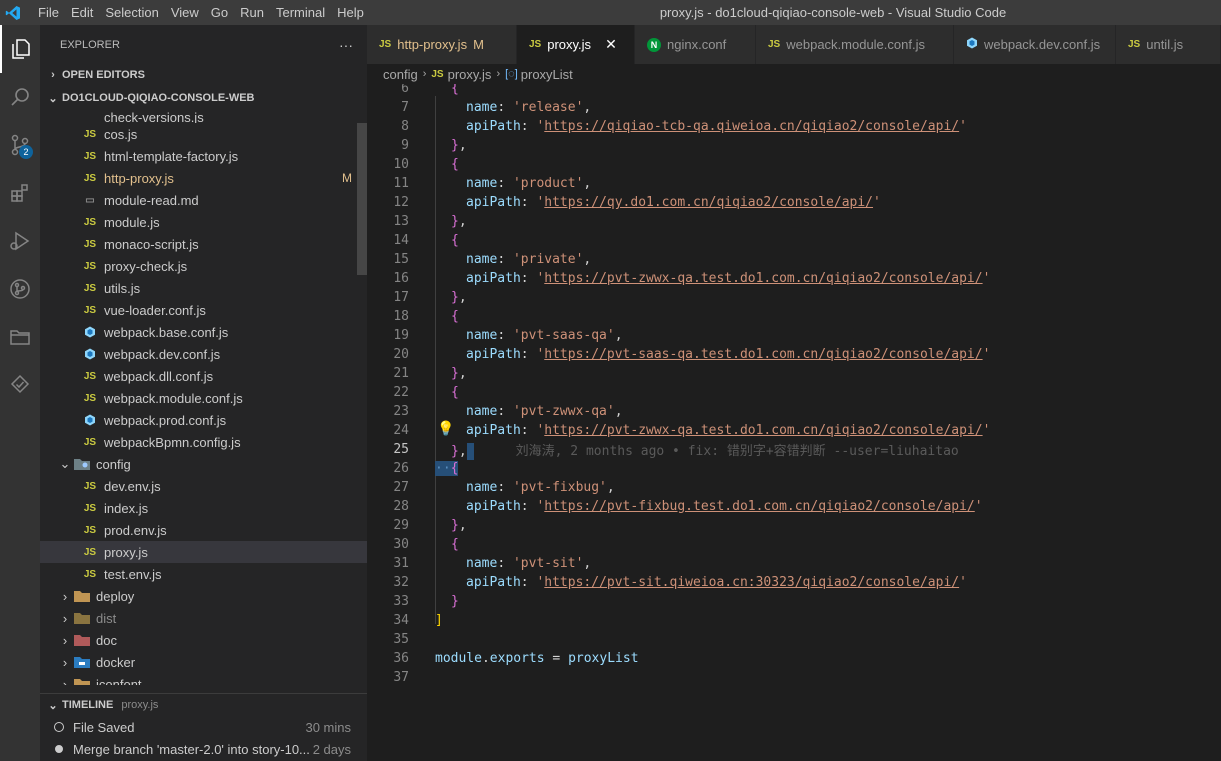 The image size is (1221, 761). I want to click on source-control-activity: 2, so click(20, 145).